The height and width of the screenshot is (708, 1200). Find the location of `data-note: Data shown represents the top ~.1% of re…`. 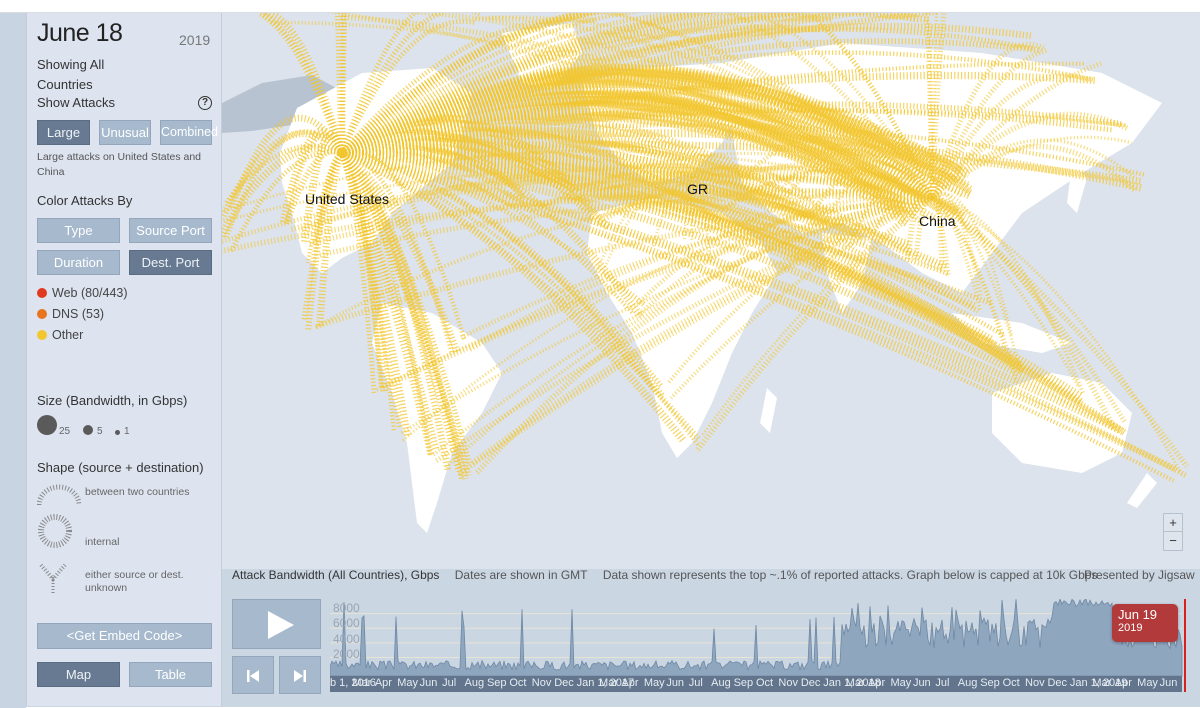

data-note: Data shown represents the top ~.1% of re… is located at coordinates (850, 575).